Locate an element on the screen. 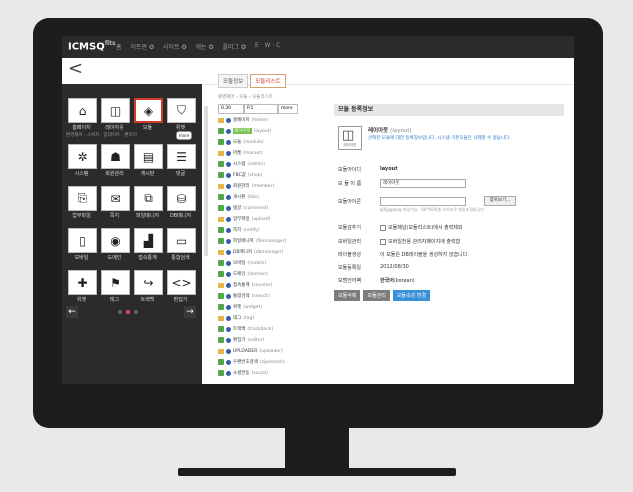 This screenshot has height=492, width=633. list-item: DB매니저 (dbmanager) is located at coordinates (268, 252).